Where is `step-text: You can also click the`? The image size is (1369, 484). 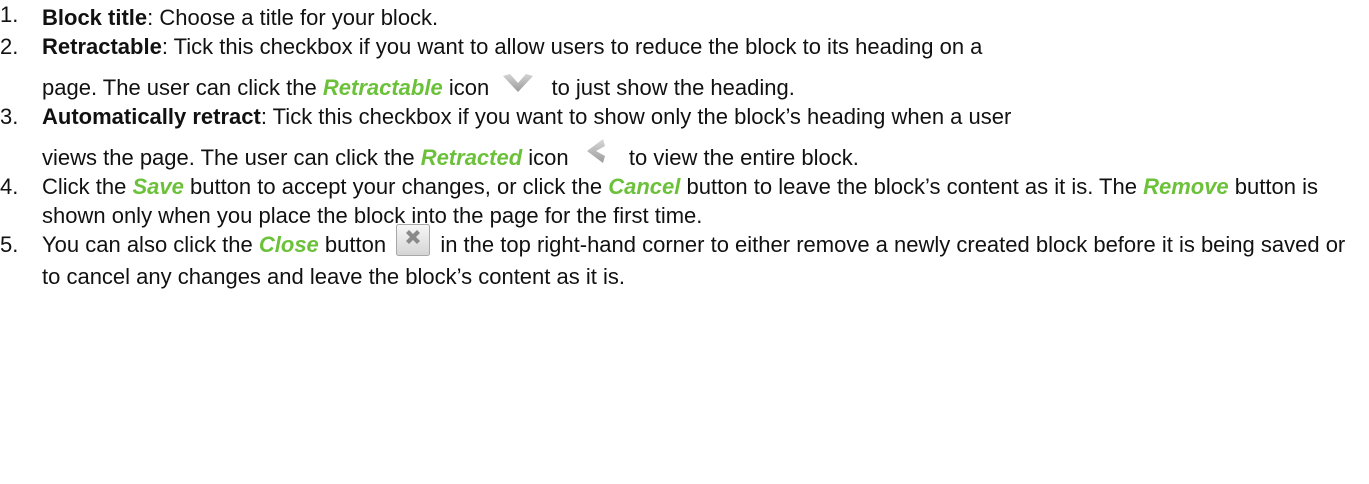
step-text: You can also click the is located at coordinates (150, 245).